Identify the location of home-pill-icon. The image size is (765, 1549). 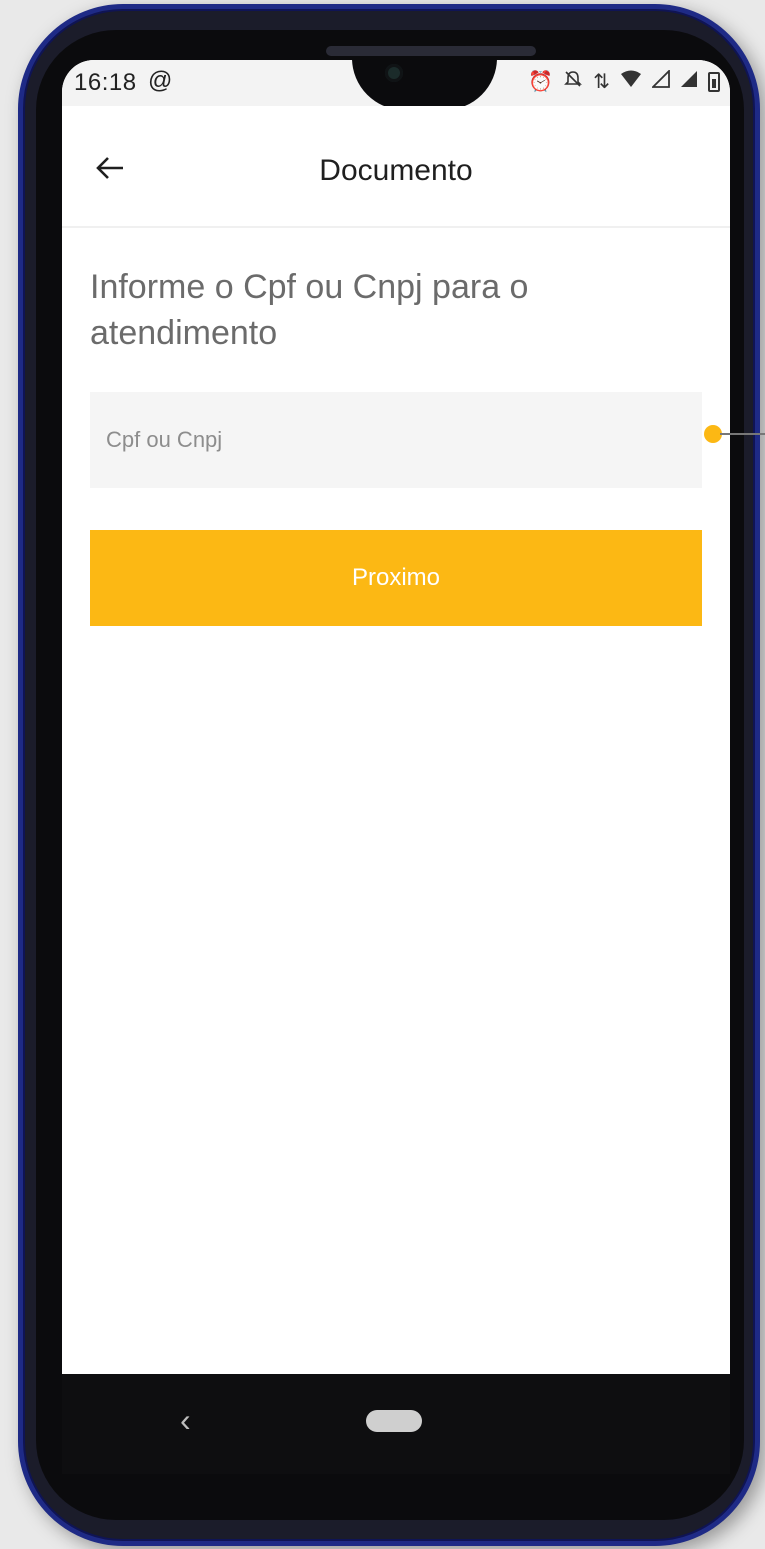
(394, 1421).